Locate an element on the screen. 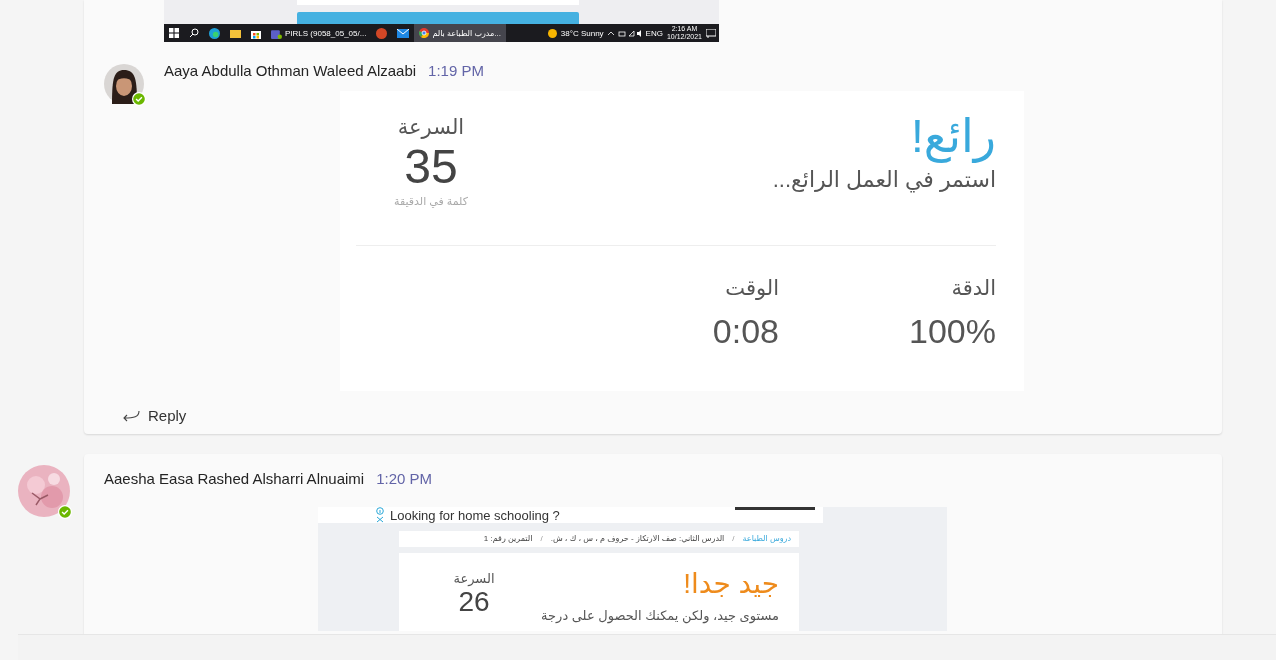  weather-text: 38°C Sunny is located at coordinates (582, 33).